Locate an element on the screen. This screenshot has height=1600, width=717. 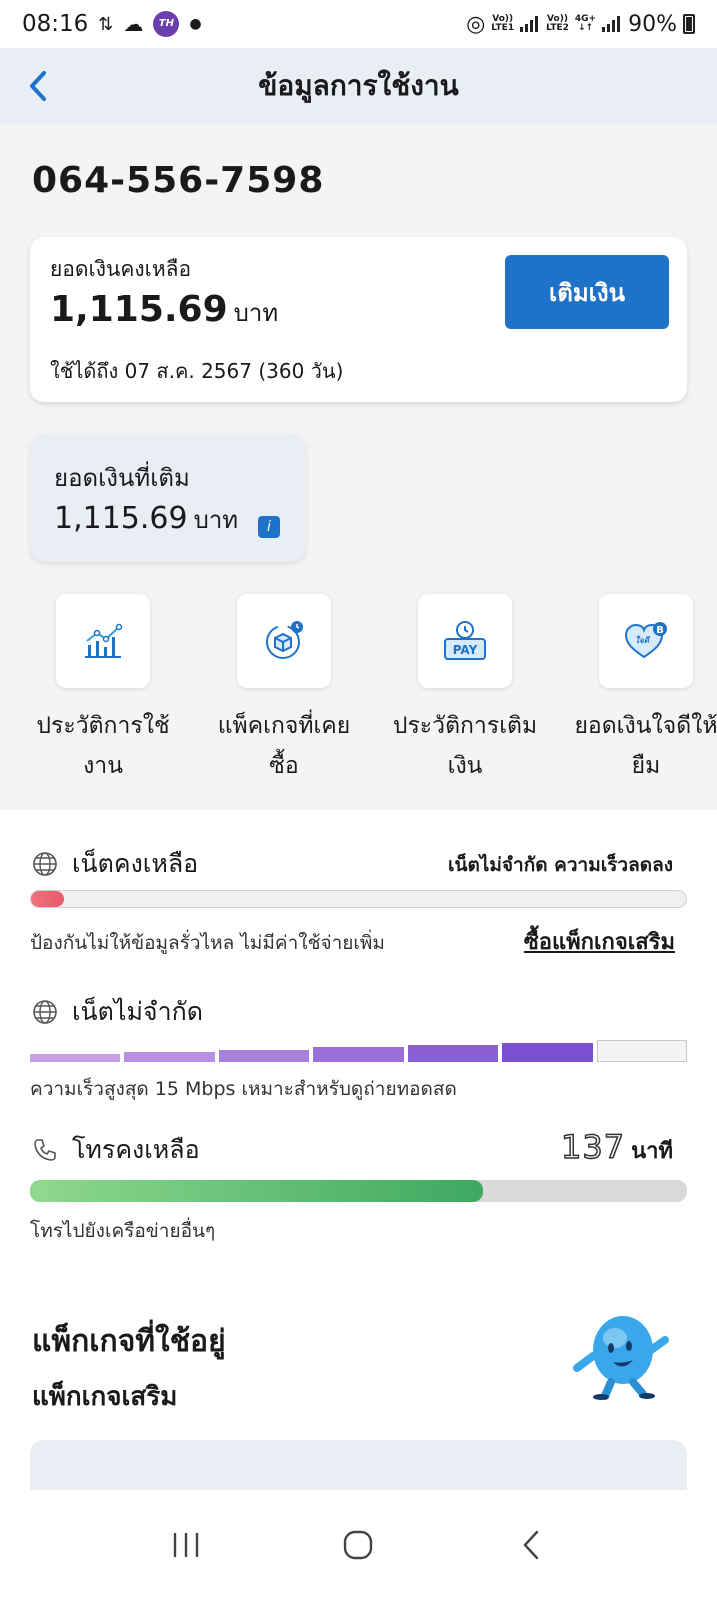
unlimited-speed-bar is located at coordinates (358, 1050).